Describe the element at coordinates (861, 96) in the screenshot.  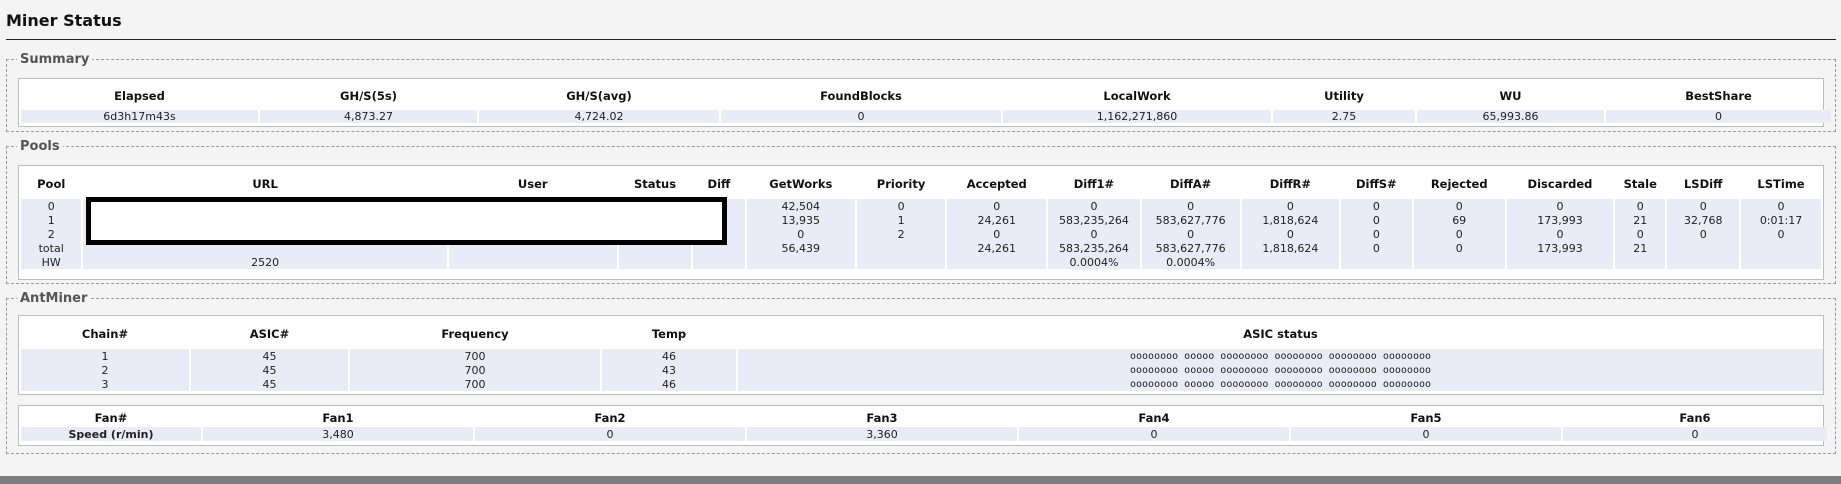
I see `summary-header-foundblocks: FoundBlocks` at that location.